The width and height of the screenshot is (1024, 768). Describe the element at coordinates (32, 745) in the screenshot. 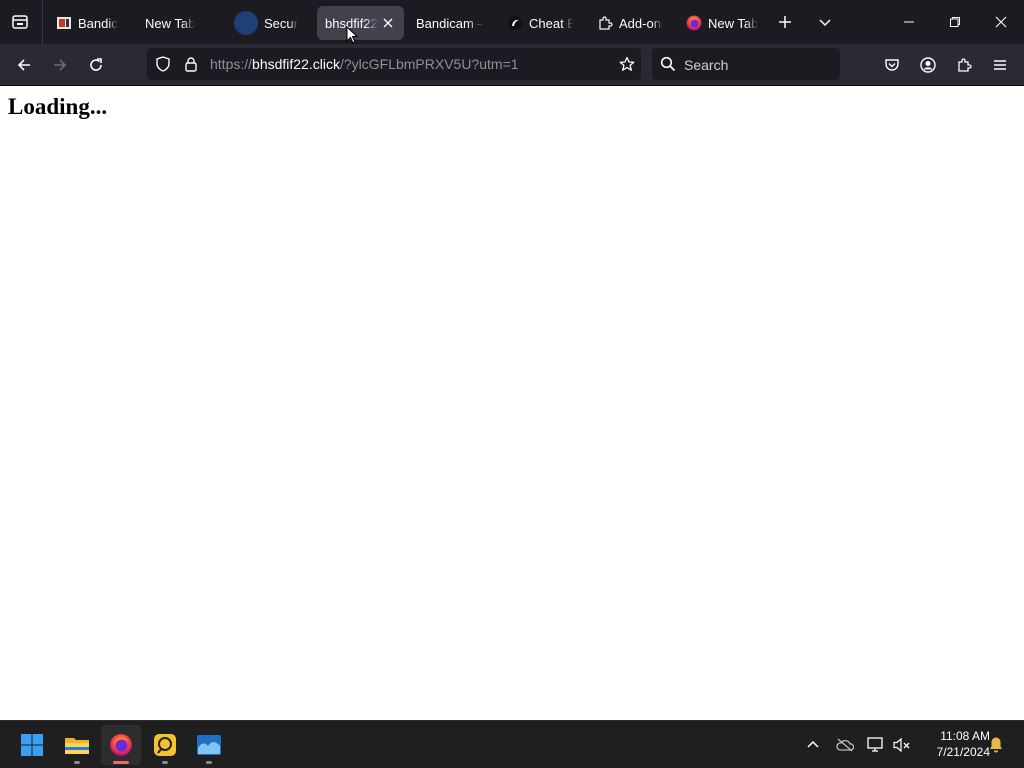

I see `windows-start-icon` at that location.